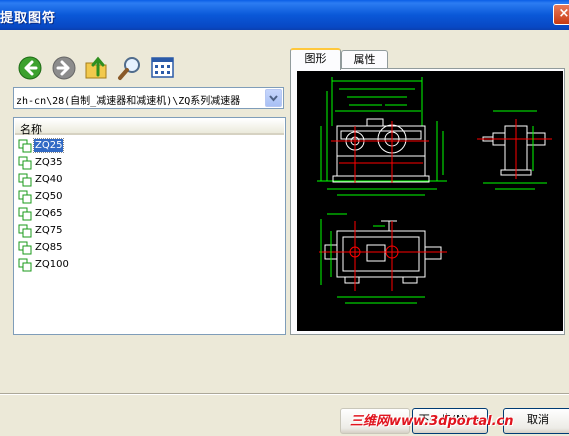  What do you see at coordinates (49, 230) in the screenshot?
I see `list-item-label: ZQ75` at bounding box center [49, 230].